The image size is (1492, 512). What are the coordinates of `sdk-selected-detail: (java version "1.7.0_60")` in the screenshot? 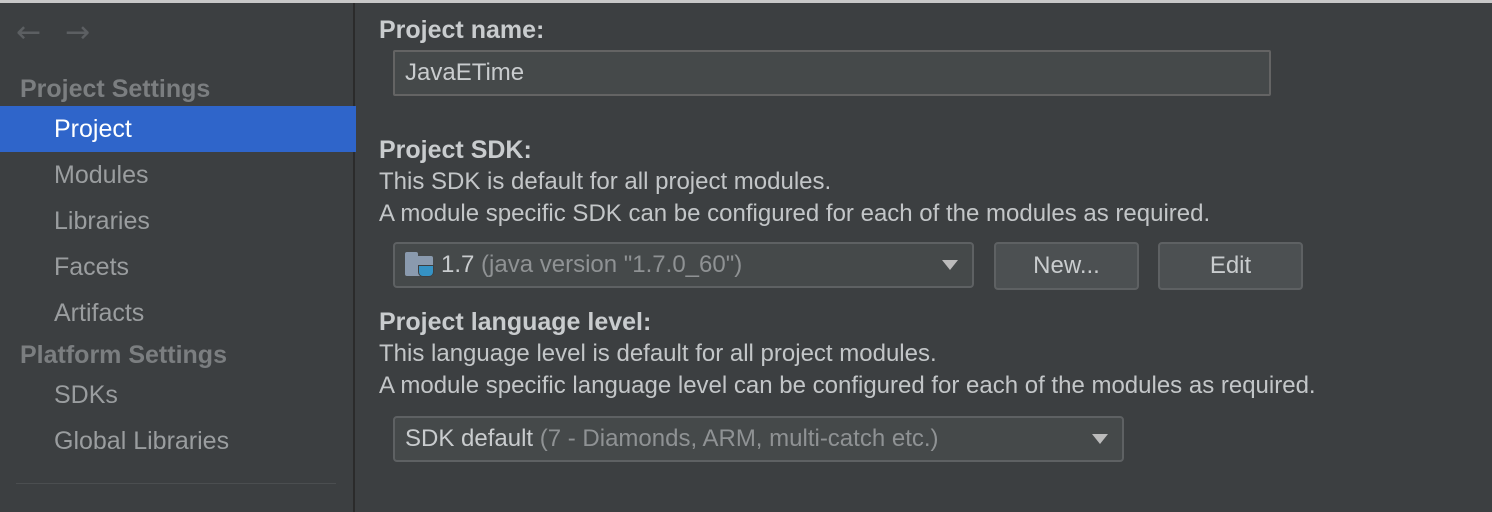 It's located at (612, 264).